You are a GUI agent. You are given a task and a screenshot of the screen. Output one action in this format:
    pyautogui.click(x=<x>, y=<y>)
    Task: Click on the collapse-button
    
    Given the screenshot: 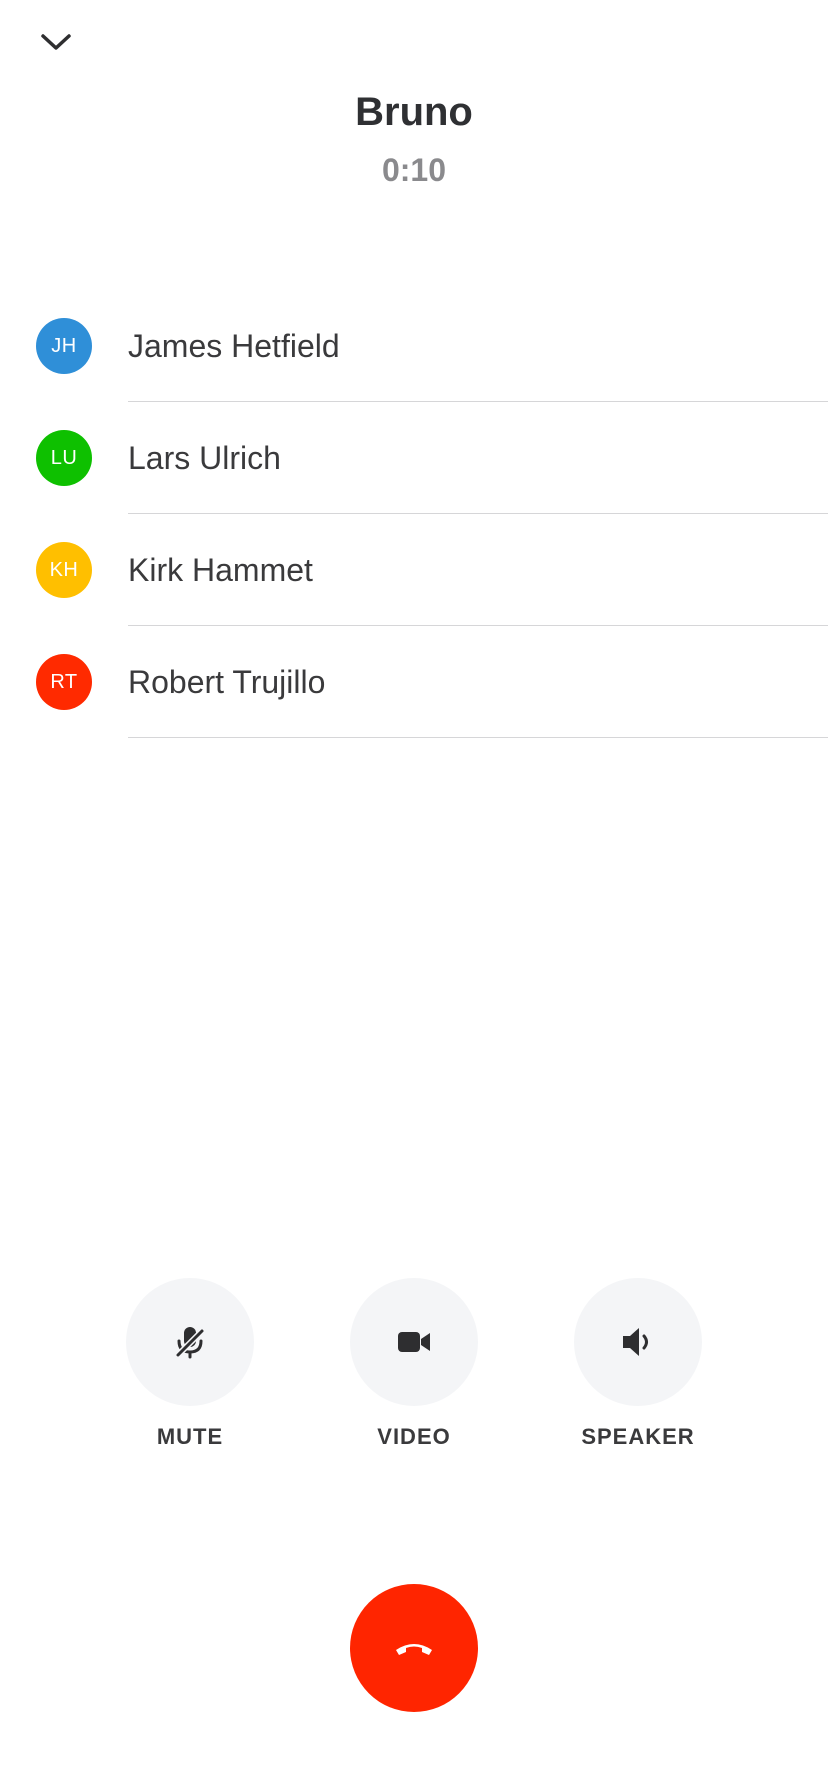 What is the action you would take?
    pyautogui.click(x=56, y=42)
    